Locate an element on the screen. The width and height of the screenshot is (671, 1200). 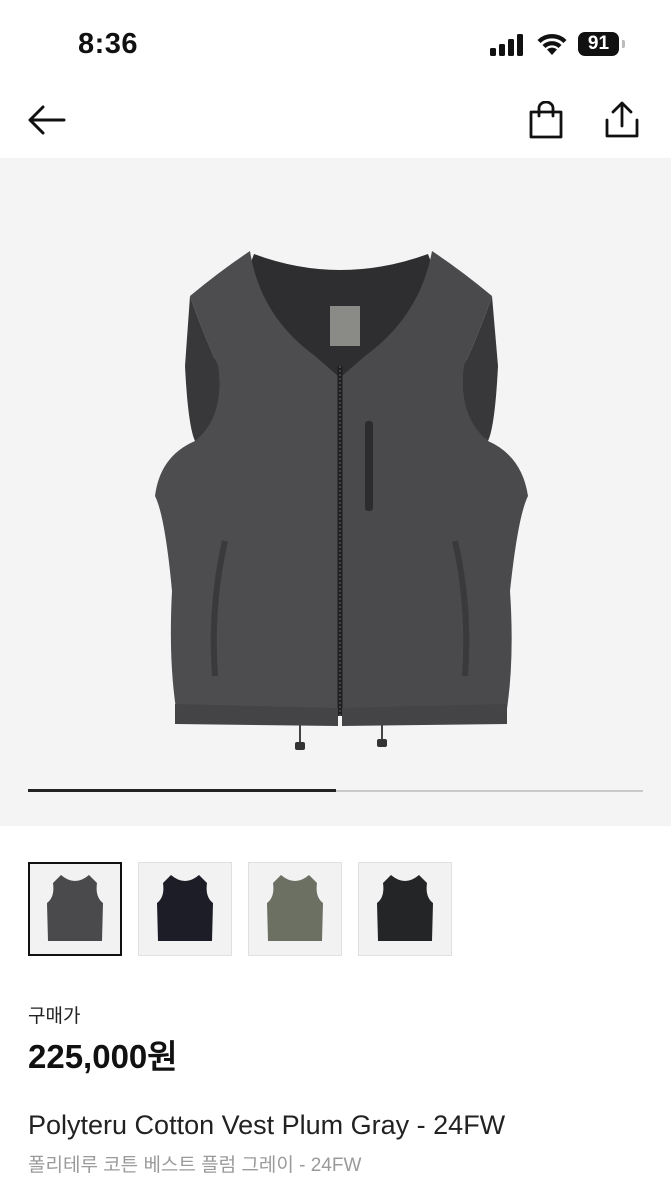
share-button is located at coordinates (622, 120).